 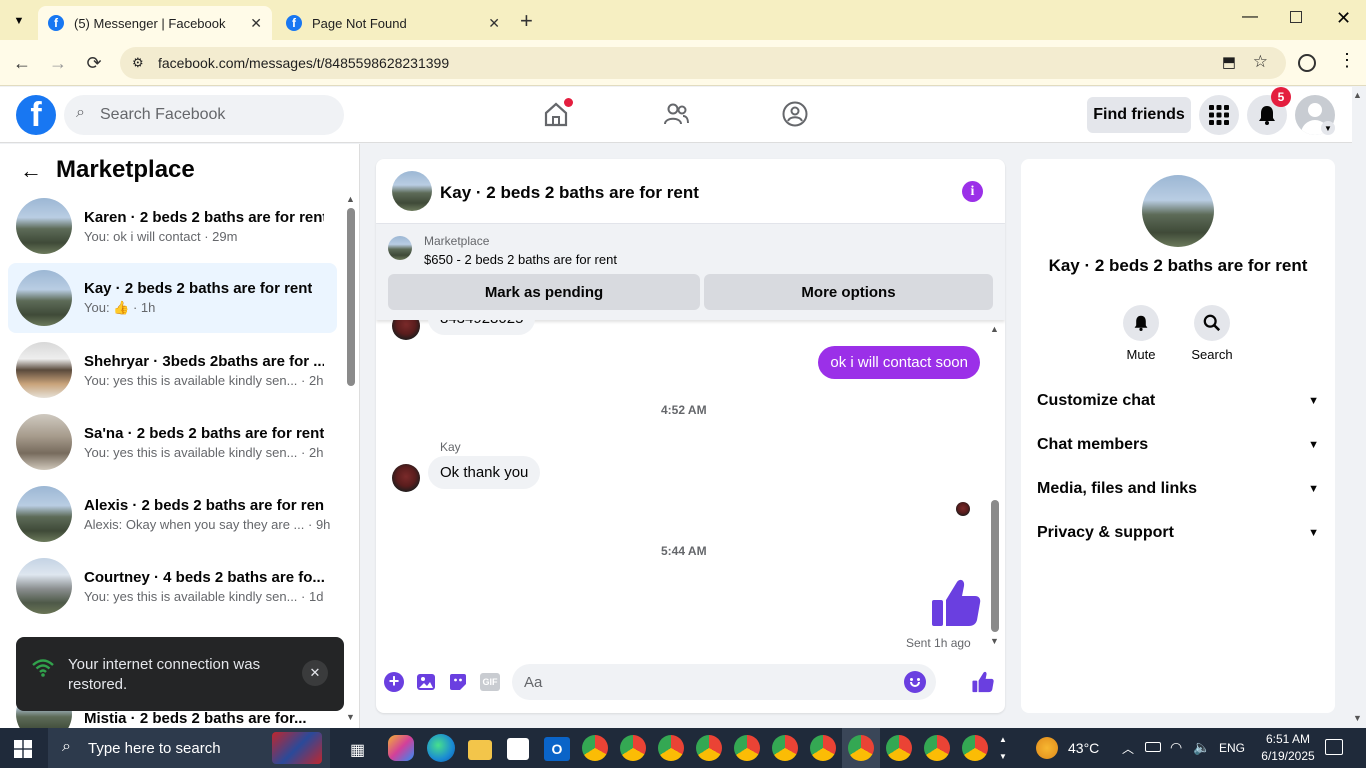 What do you see at coordinates (569, 193) in the screenshot?
I see `chat-title: Kay · 2 beds 2 baths are for rent` at bounding box center [569, 193].